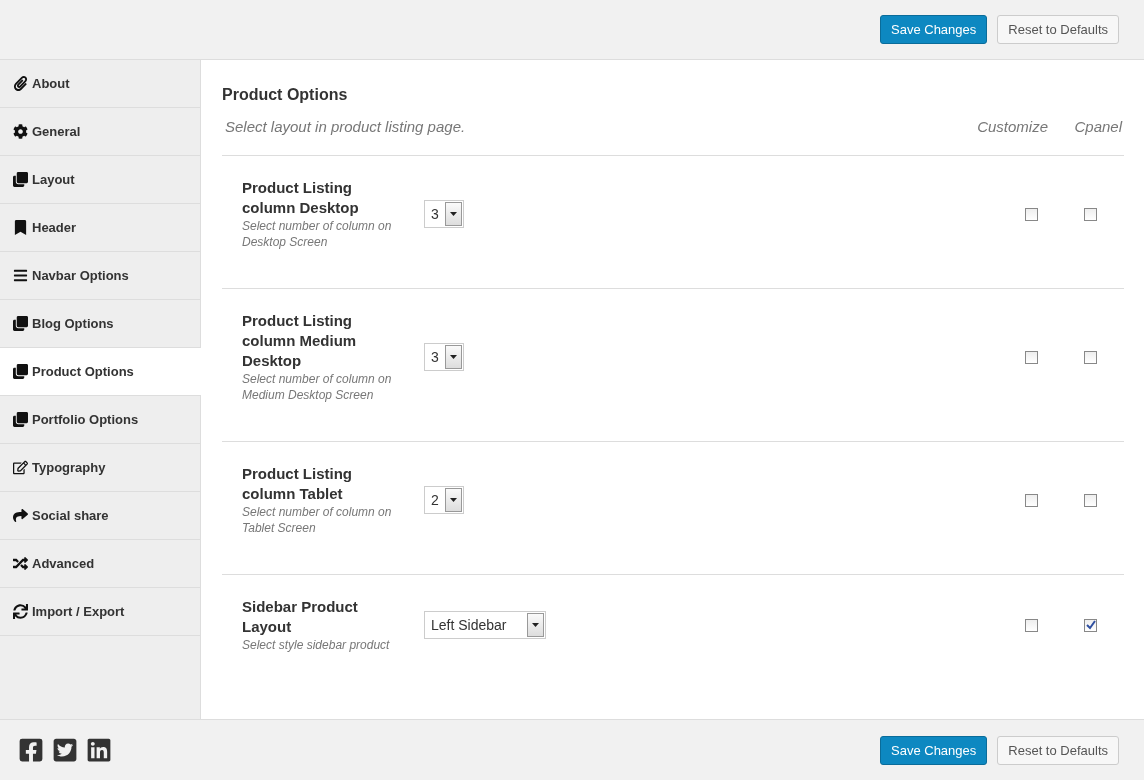  What do you see at coordinates (300, 617) in the screenshot?
I see `option-title: Sidebar Product Layout` at bounding box center [300, 617].